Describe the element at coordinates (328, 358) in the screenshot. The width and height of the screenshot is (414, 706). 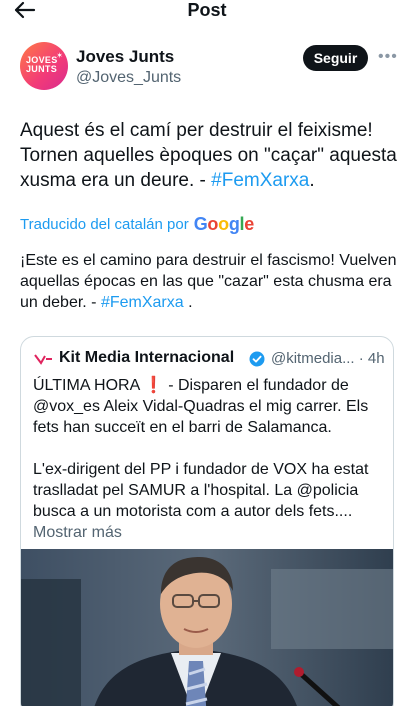
I see `quoted-author-handle: @kitmedia... · 4h` at that location.